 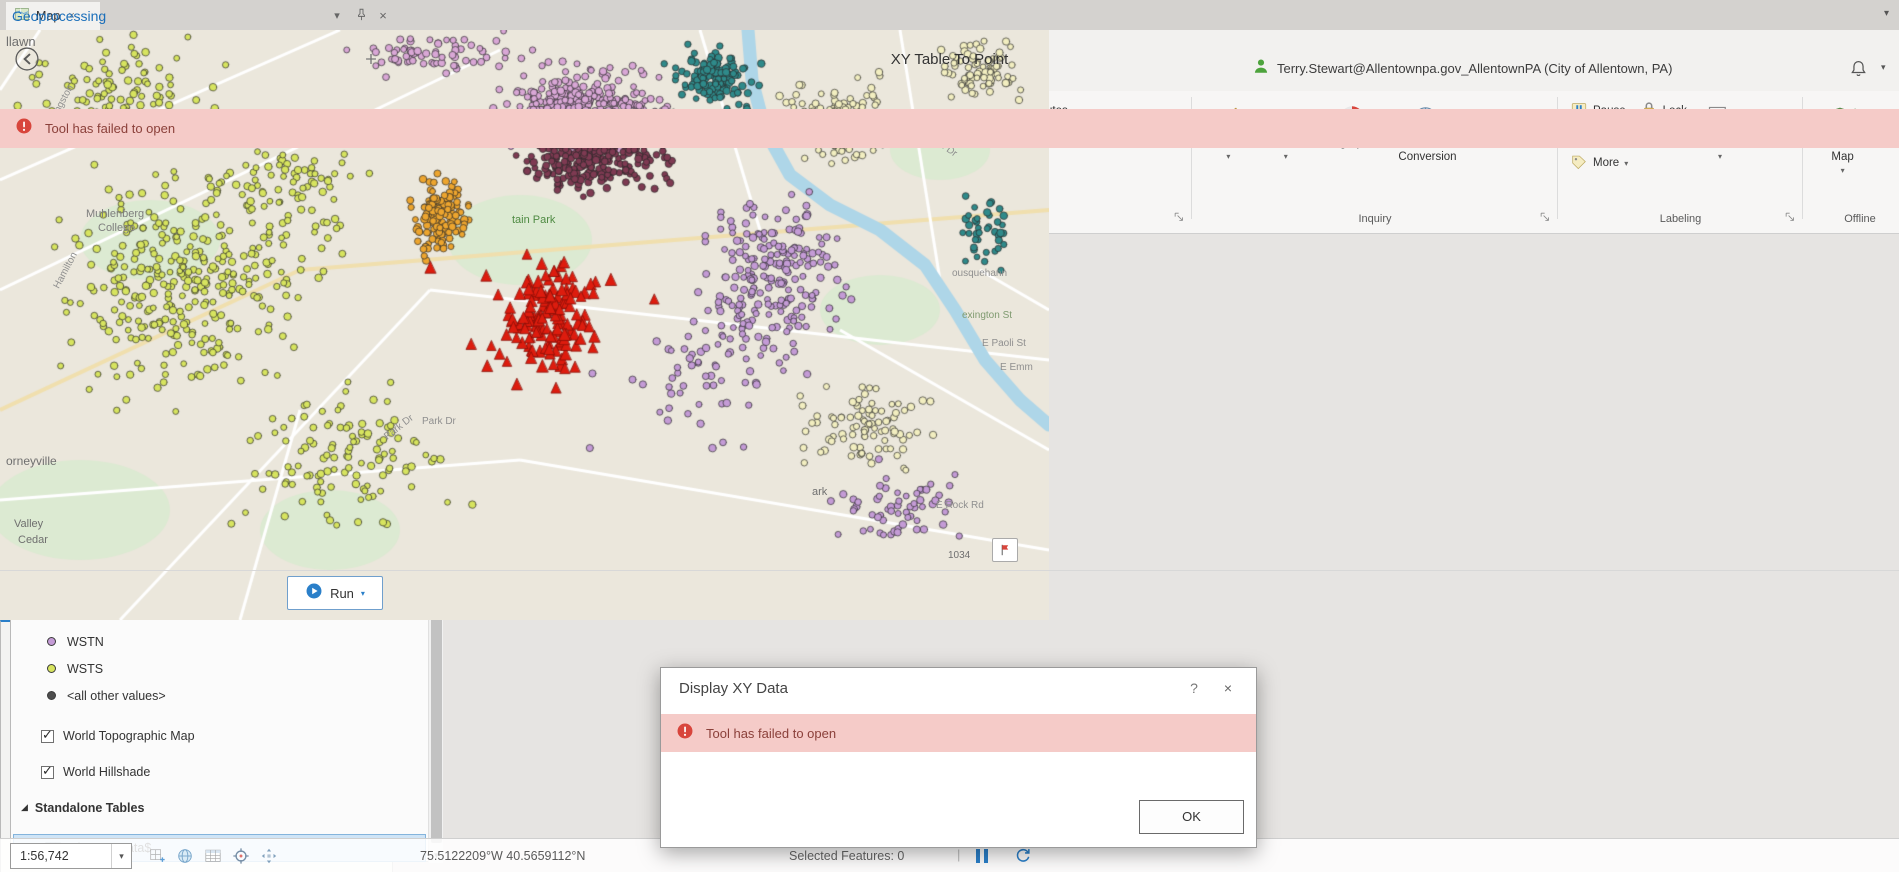 I want to click on full-extent-icon, so click(x=185, y=856).